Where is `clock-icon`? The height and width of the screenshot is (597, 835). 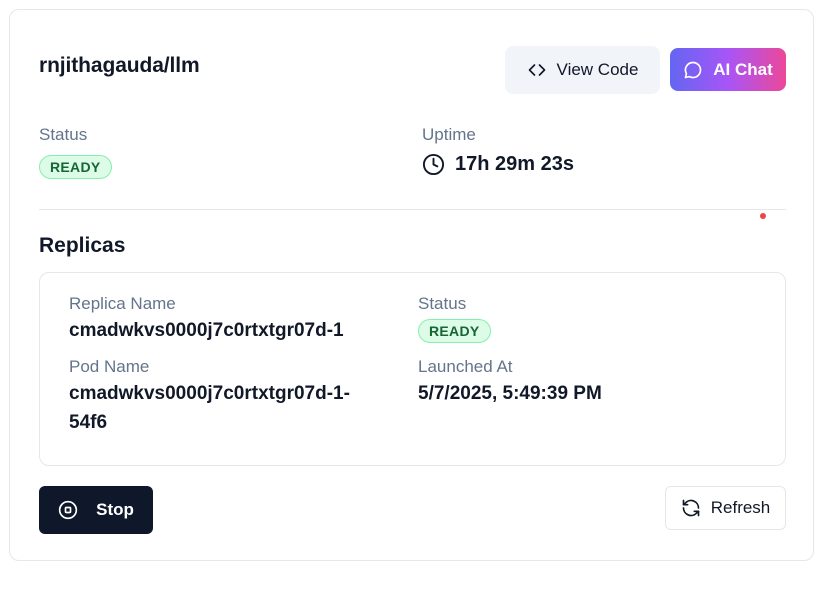
clock-icon is located at coordinates (433, 164).